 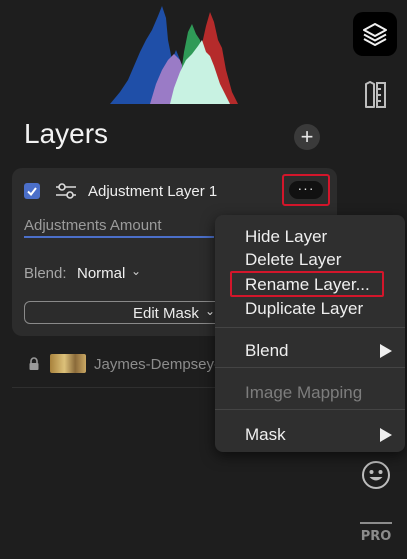 What do you see at coordinates (117, 387) in the screenshot?
I see `divider` at bounding box center [117, 387].